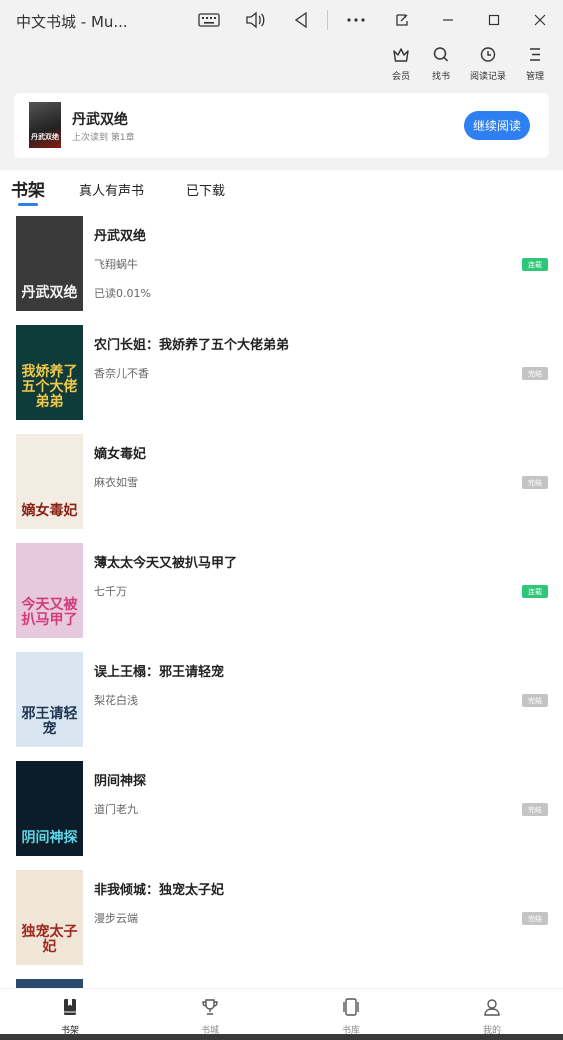 The width and height of the screenshot is (563, 1040). I want to click on book-cover: 邪王请轻宠, so click(49, 699).